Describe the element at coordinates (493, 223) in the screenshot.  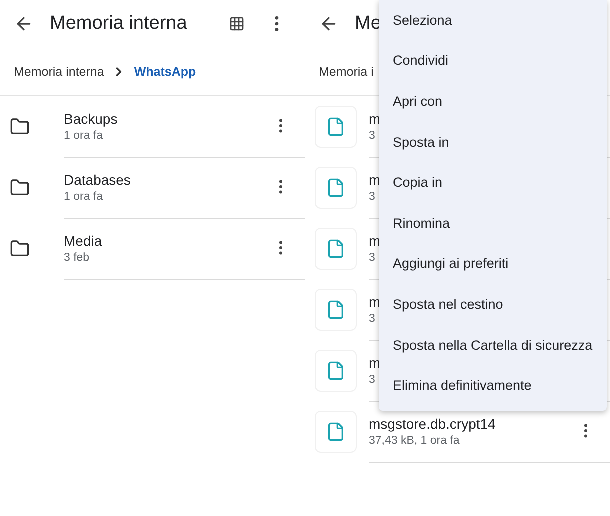
I see `menu-item: Rinomina` at that location.